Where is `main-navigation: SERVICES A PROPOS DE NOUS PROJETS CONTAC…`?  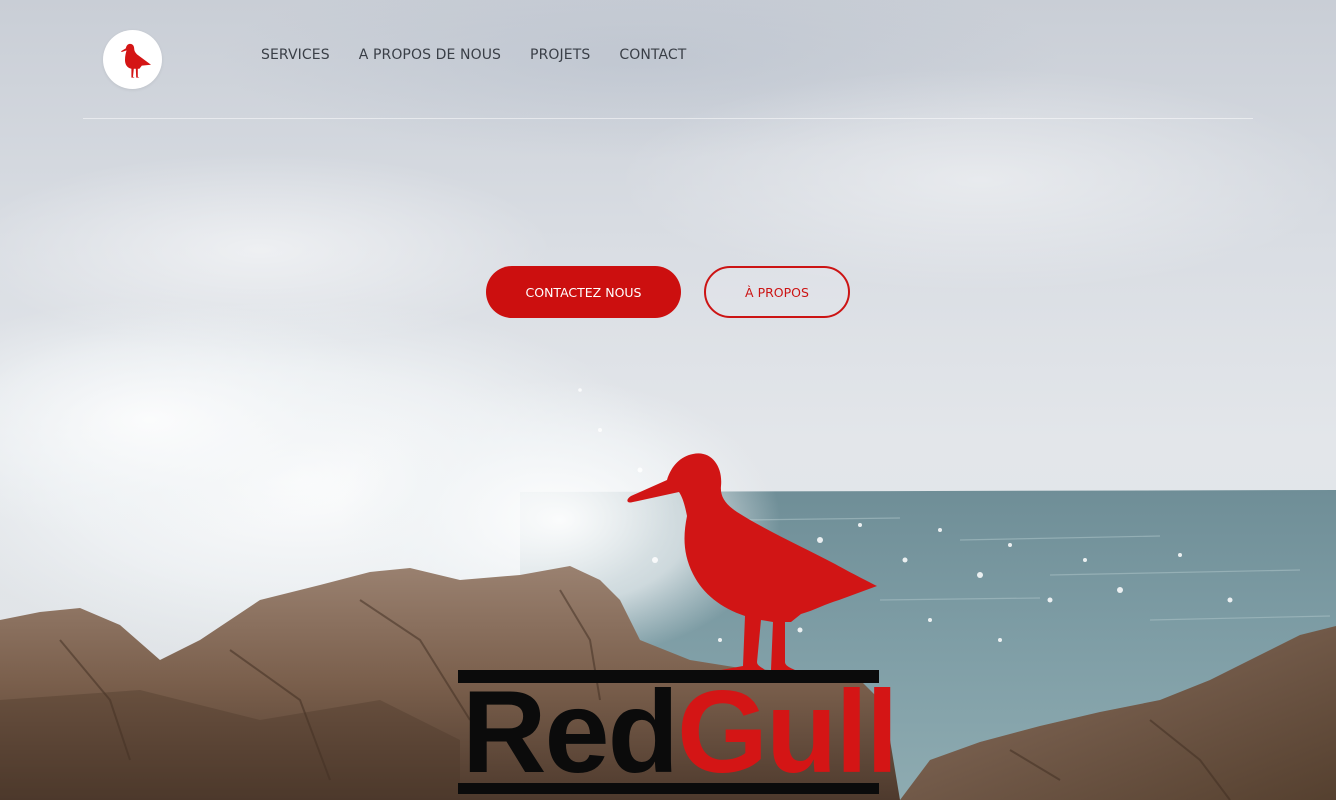 main-navigation: SERVICES A PROPOS DE NOUS PROJETS CONTAC… is located at coordinates (473, 55).